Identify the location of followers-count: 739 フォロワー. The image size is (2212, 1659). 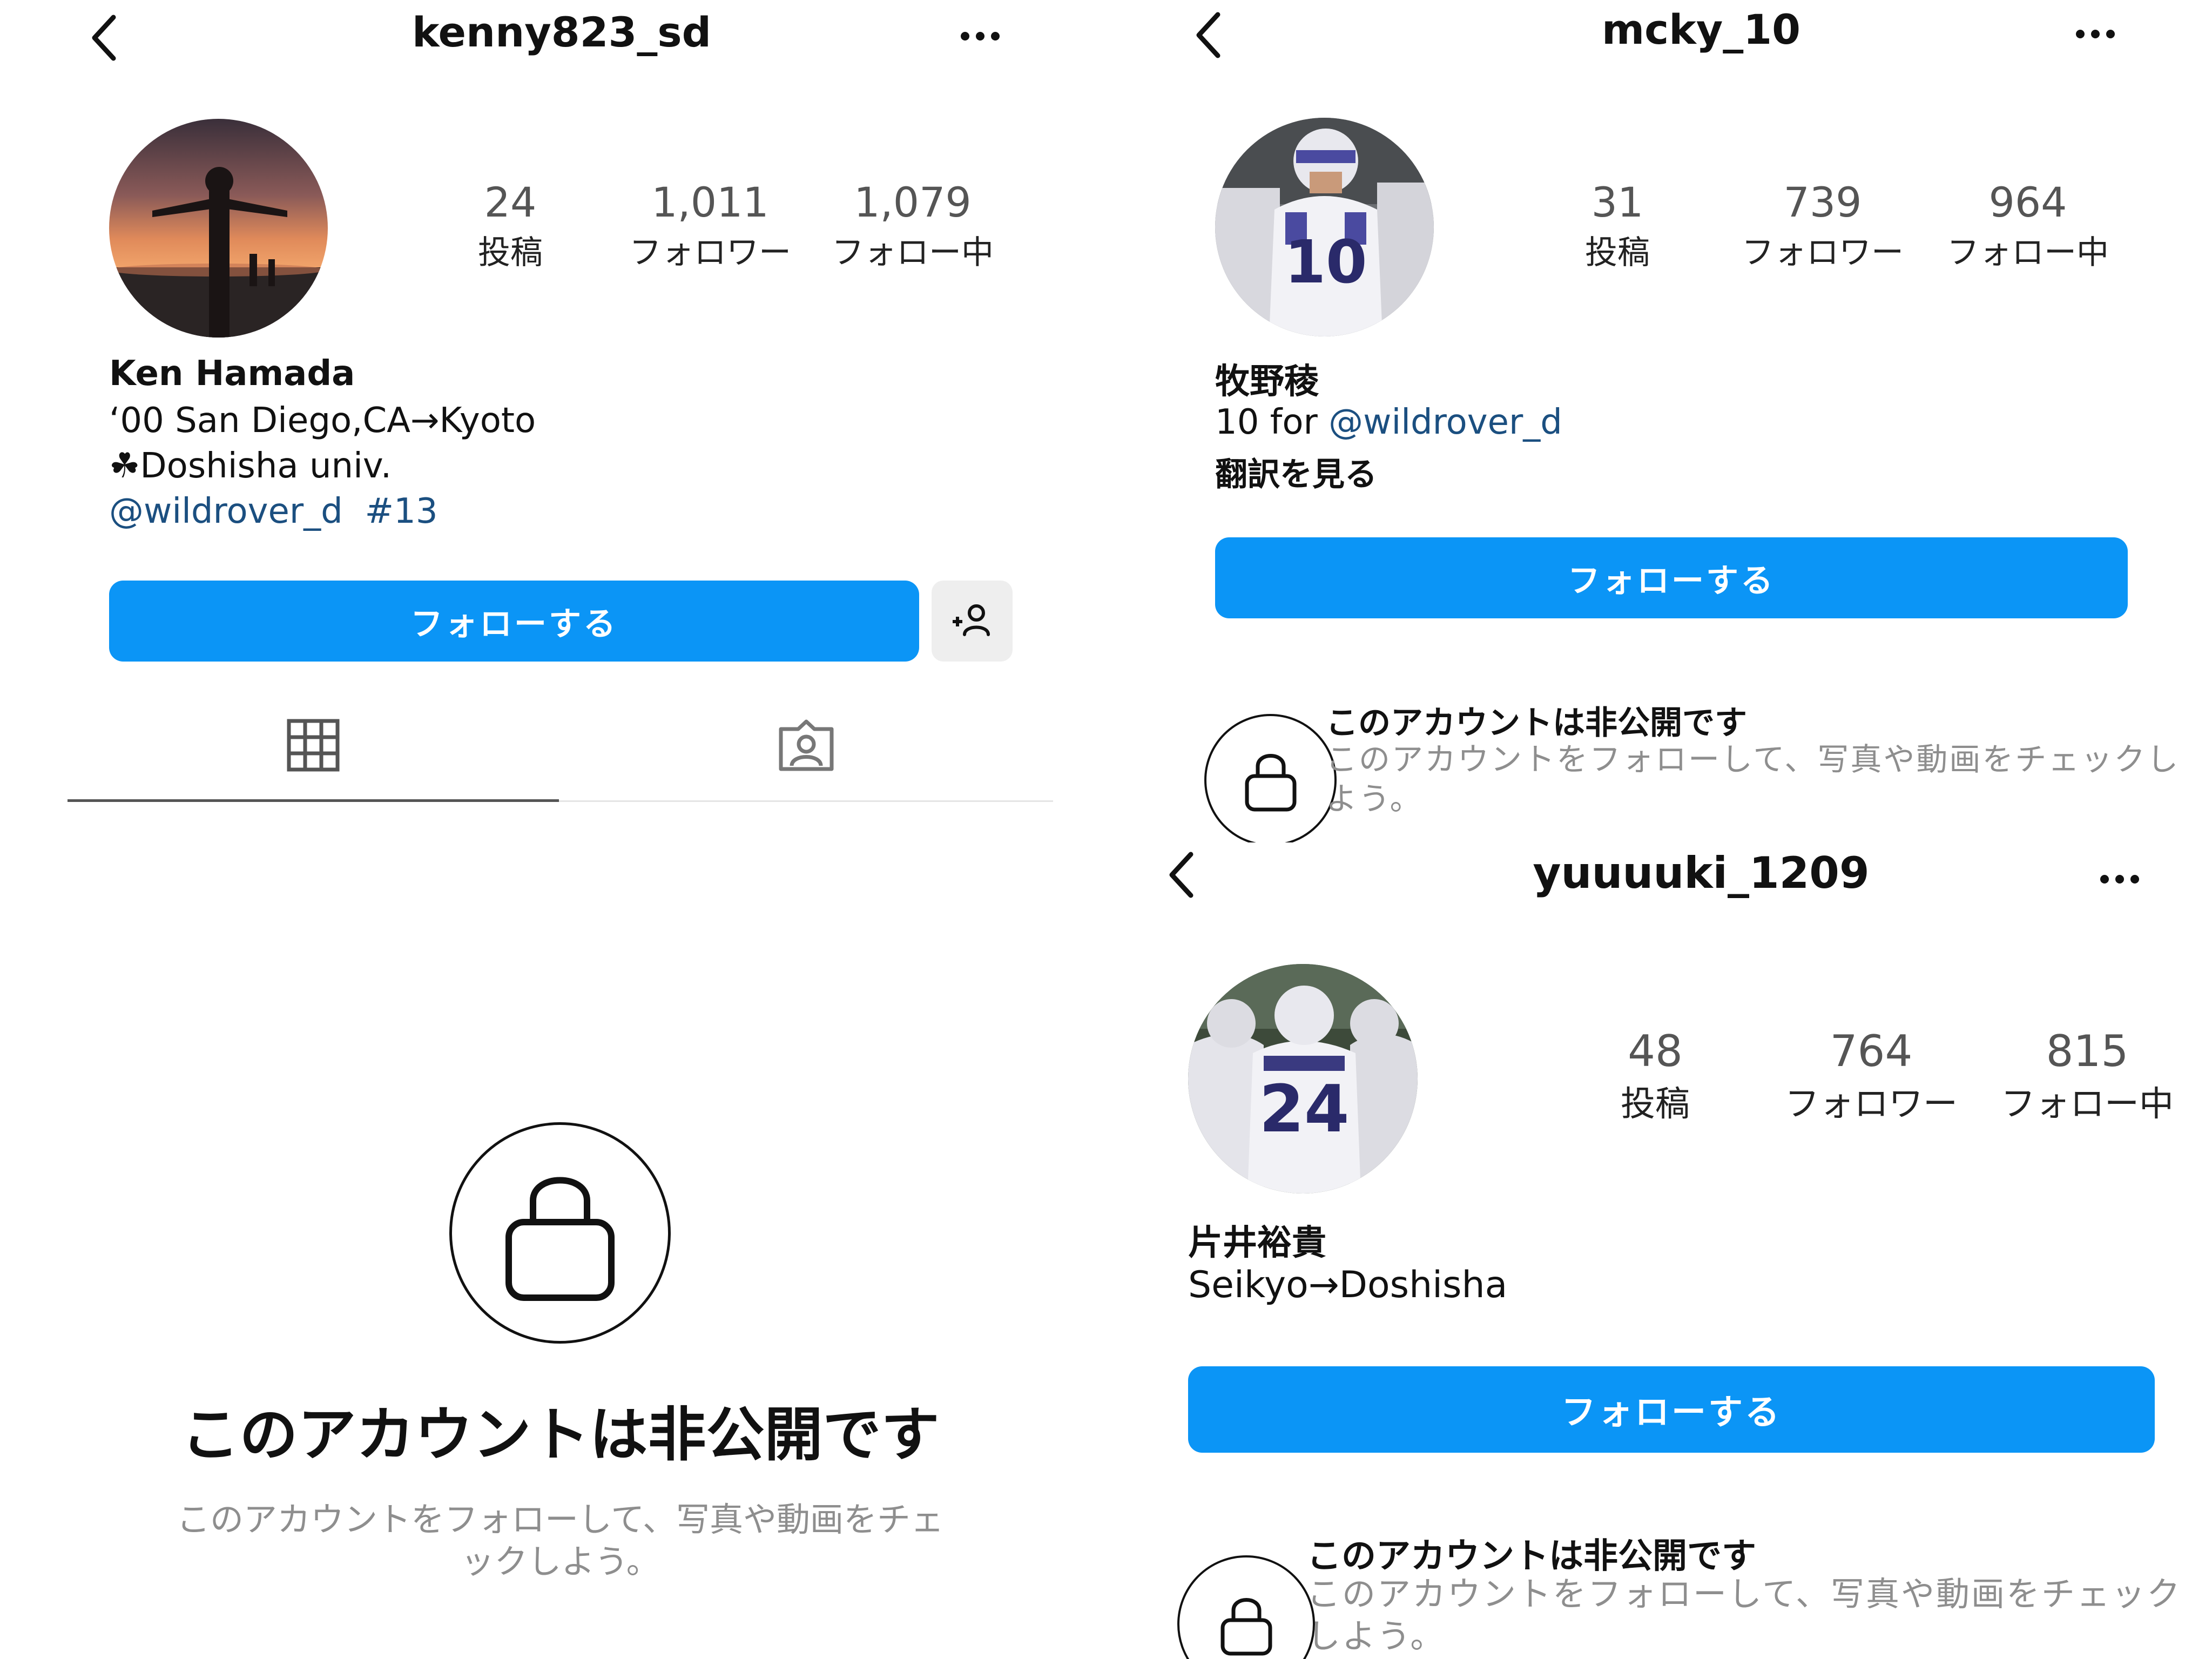
(1823, 225).